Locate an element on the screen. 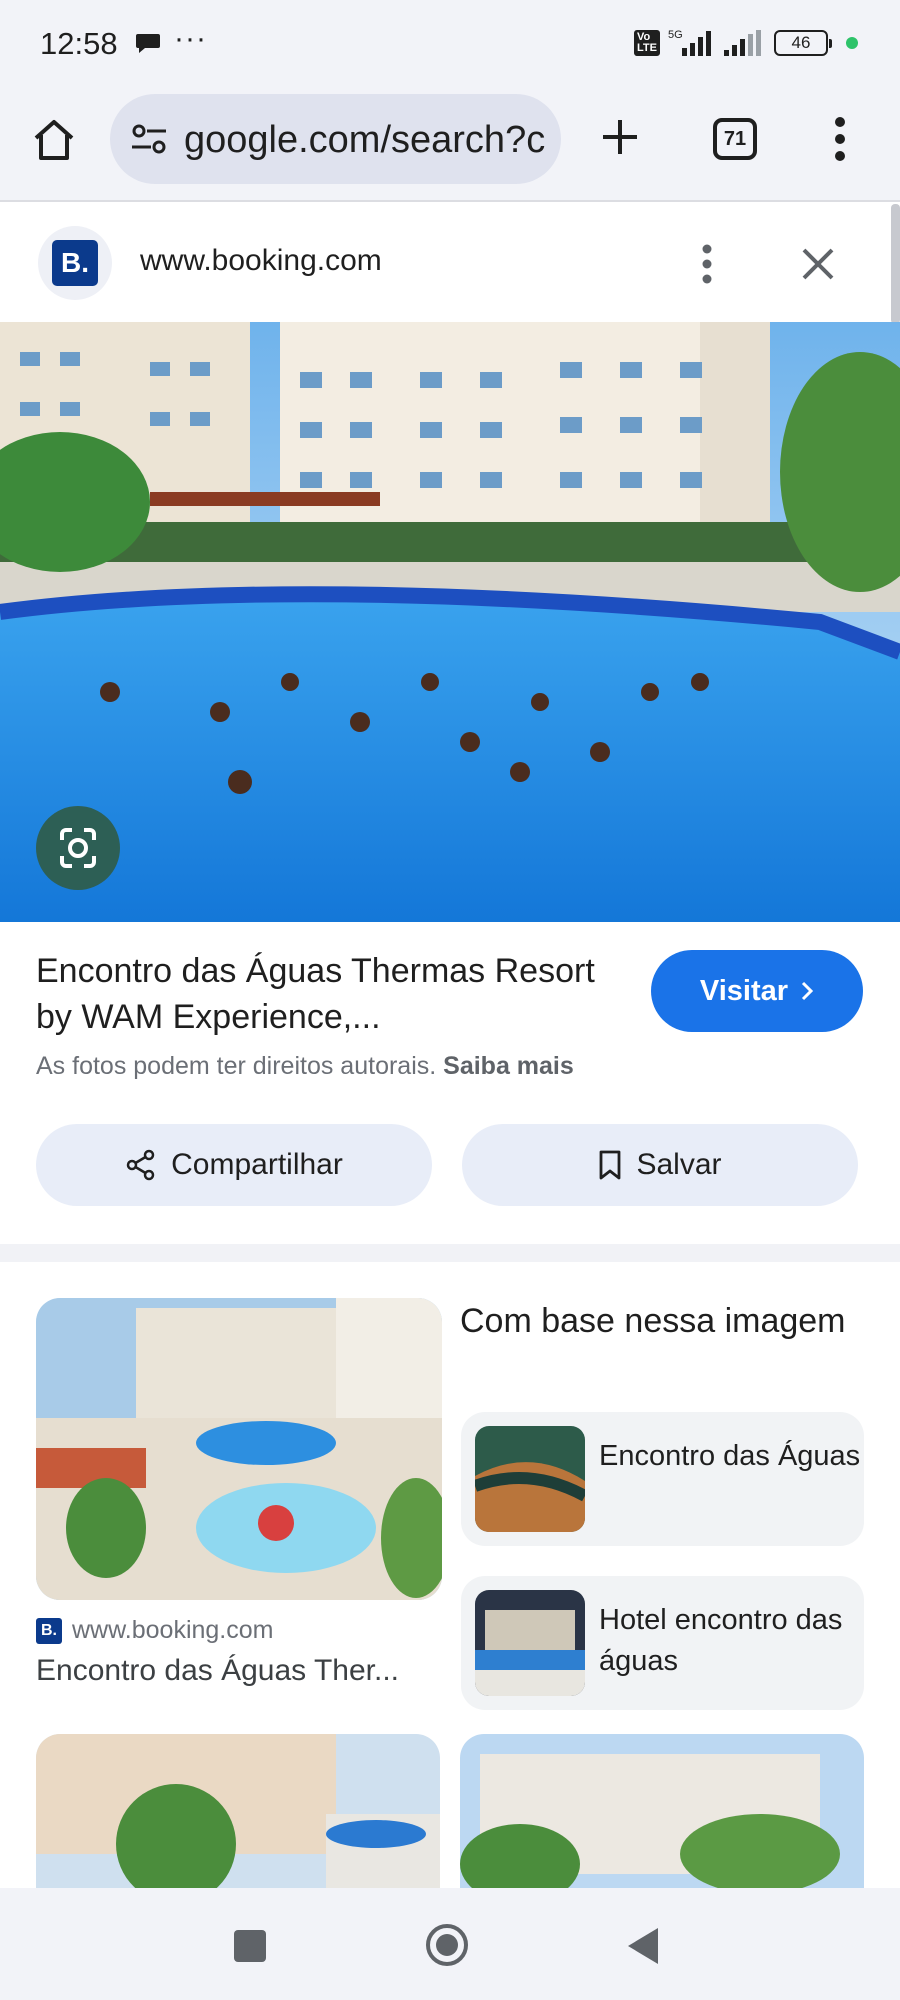 This screenshot has width=900, height=2000. related-source: B. www.booking.com is located at coordinates (154, 1630).